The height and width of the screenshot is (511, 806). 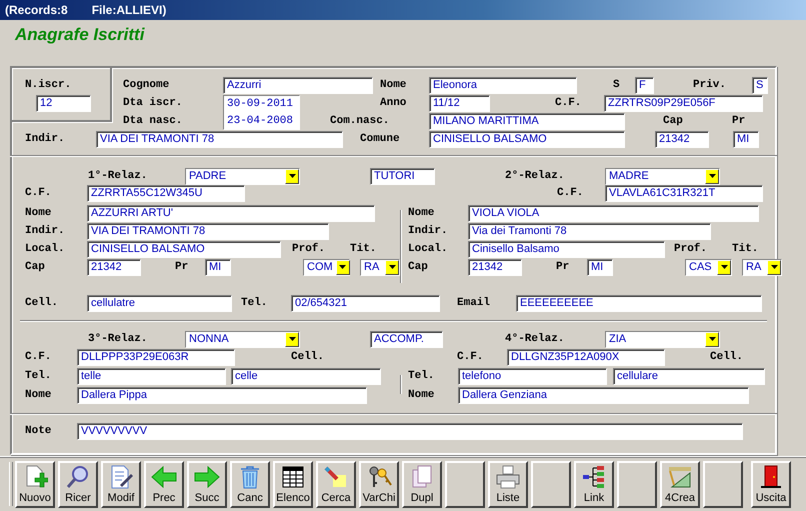 I want to click on field-label: Pr, so click(x=563, y=267).